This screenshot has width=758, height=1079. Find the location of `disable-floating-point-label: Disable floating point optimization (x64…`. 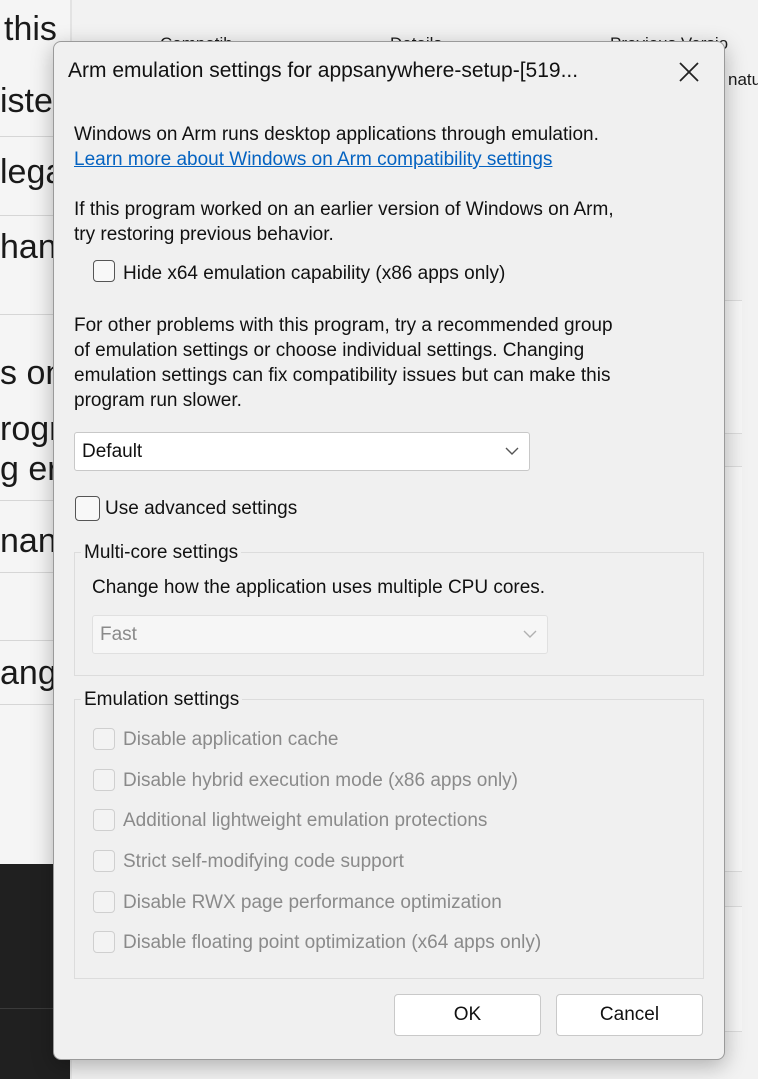

disable-floating-point-label: Disable floating point optimization (x64… is located at coordinates (332, 942).